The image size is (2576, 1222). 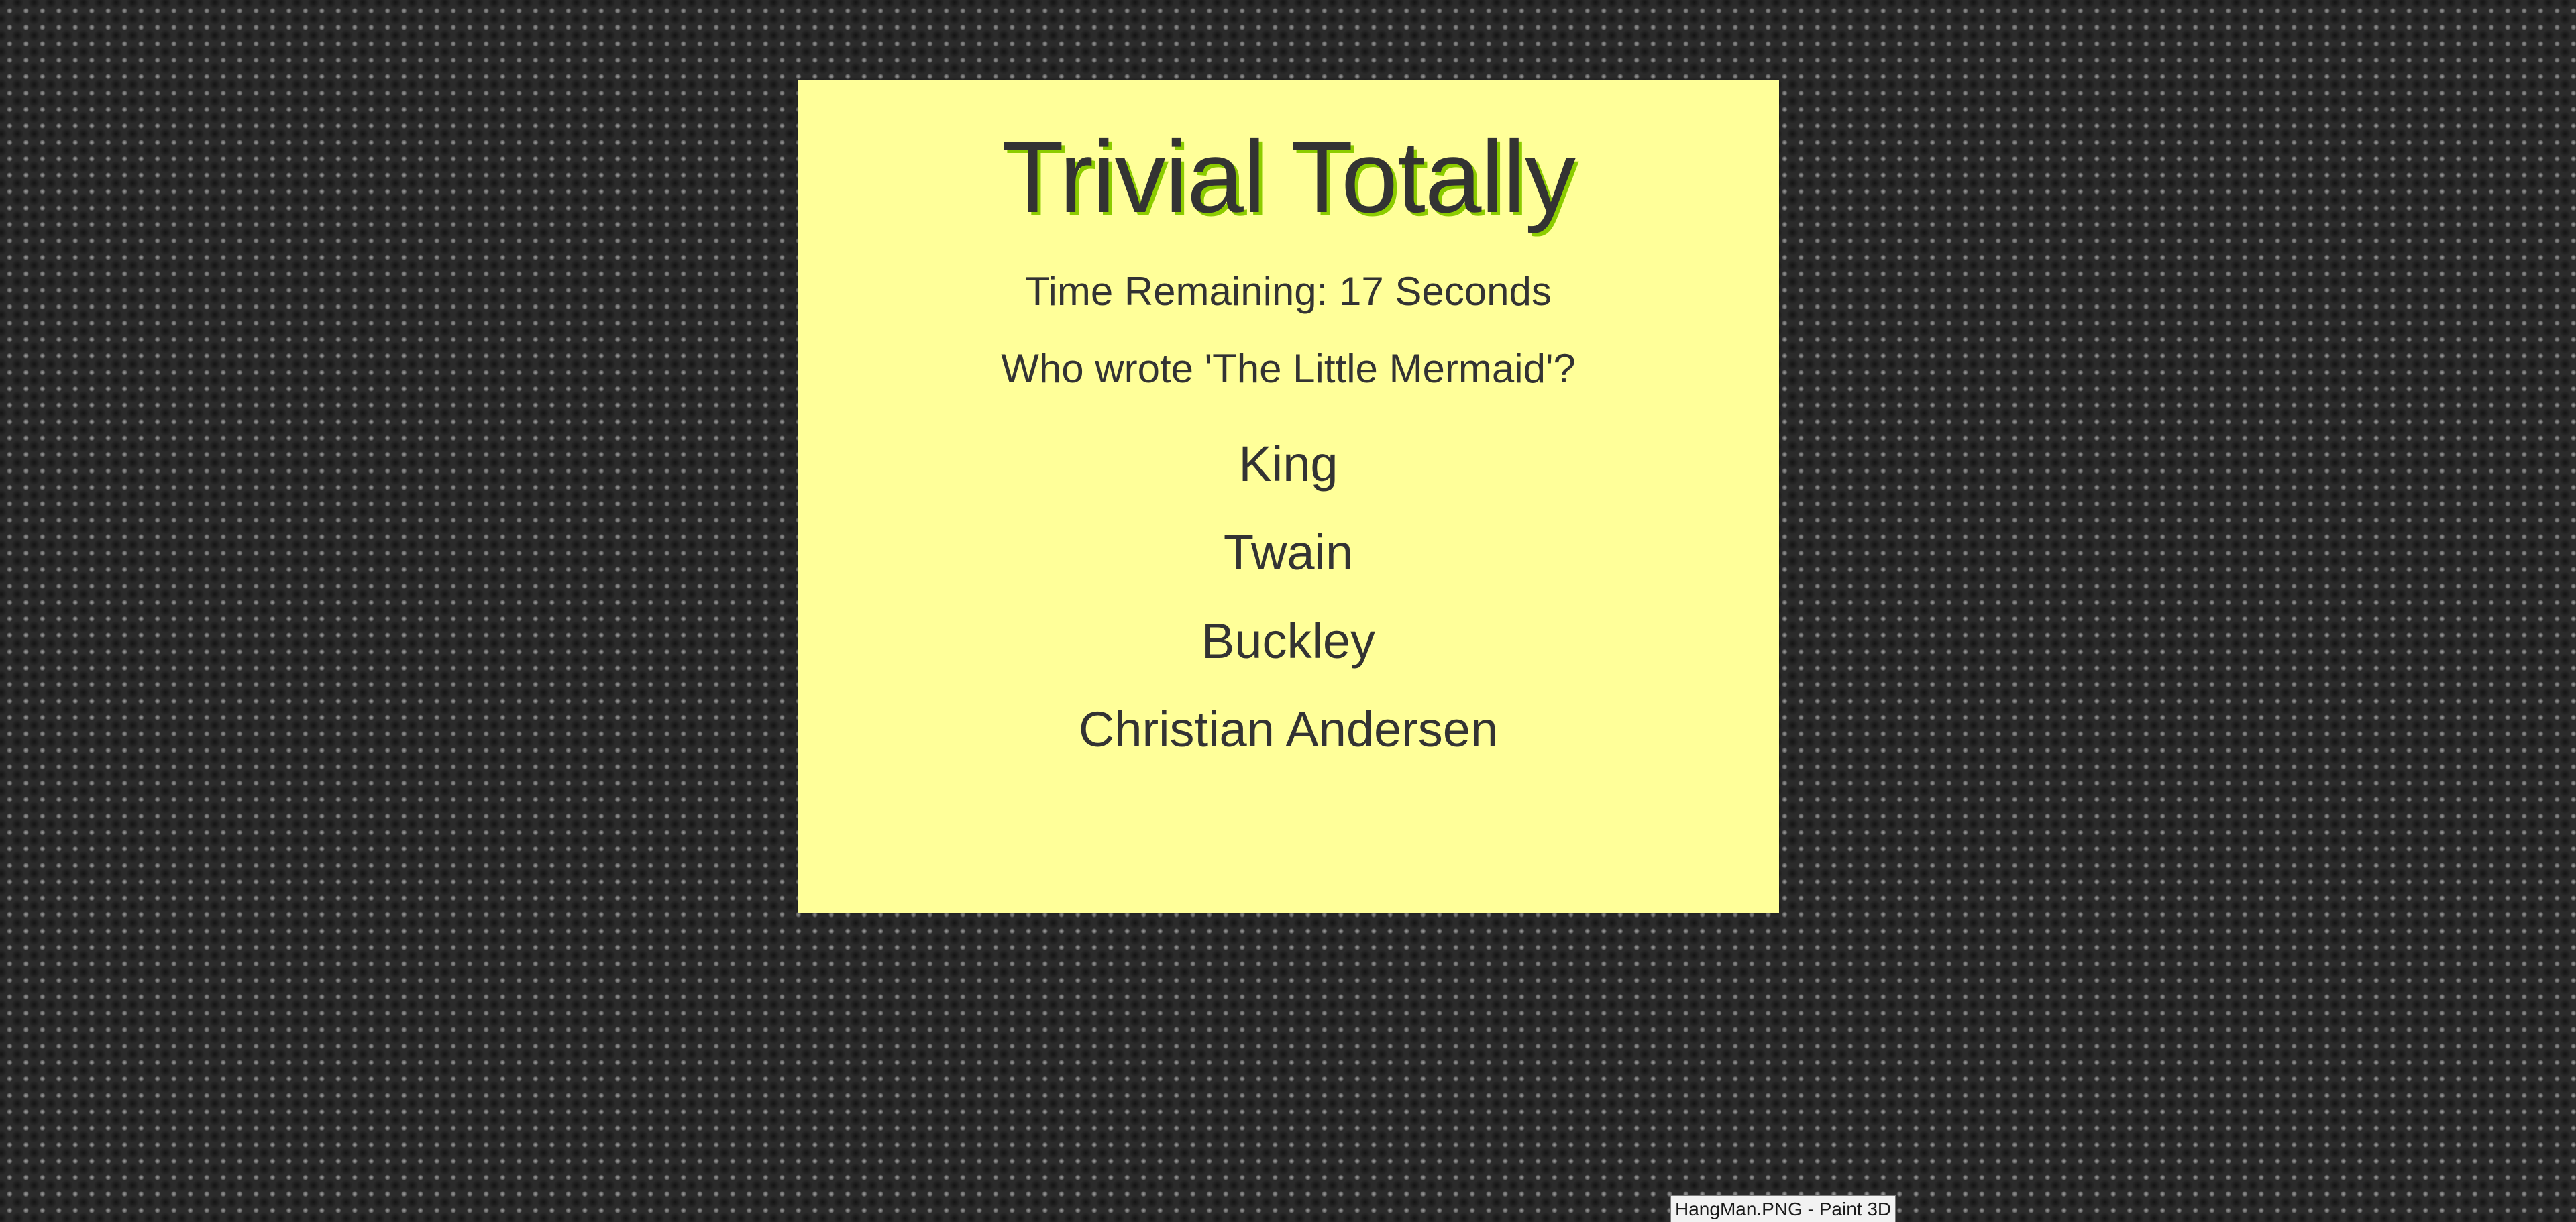 I want to click on answer-list: King Twain Buckley Christian Andersen, so click(x=1288, y=597).